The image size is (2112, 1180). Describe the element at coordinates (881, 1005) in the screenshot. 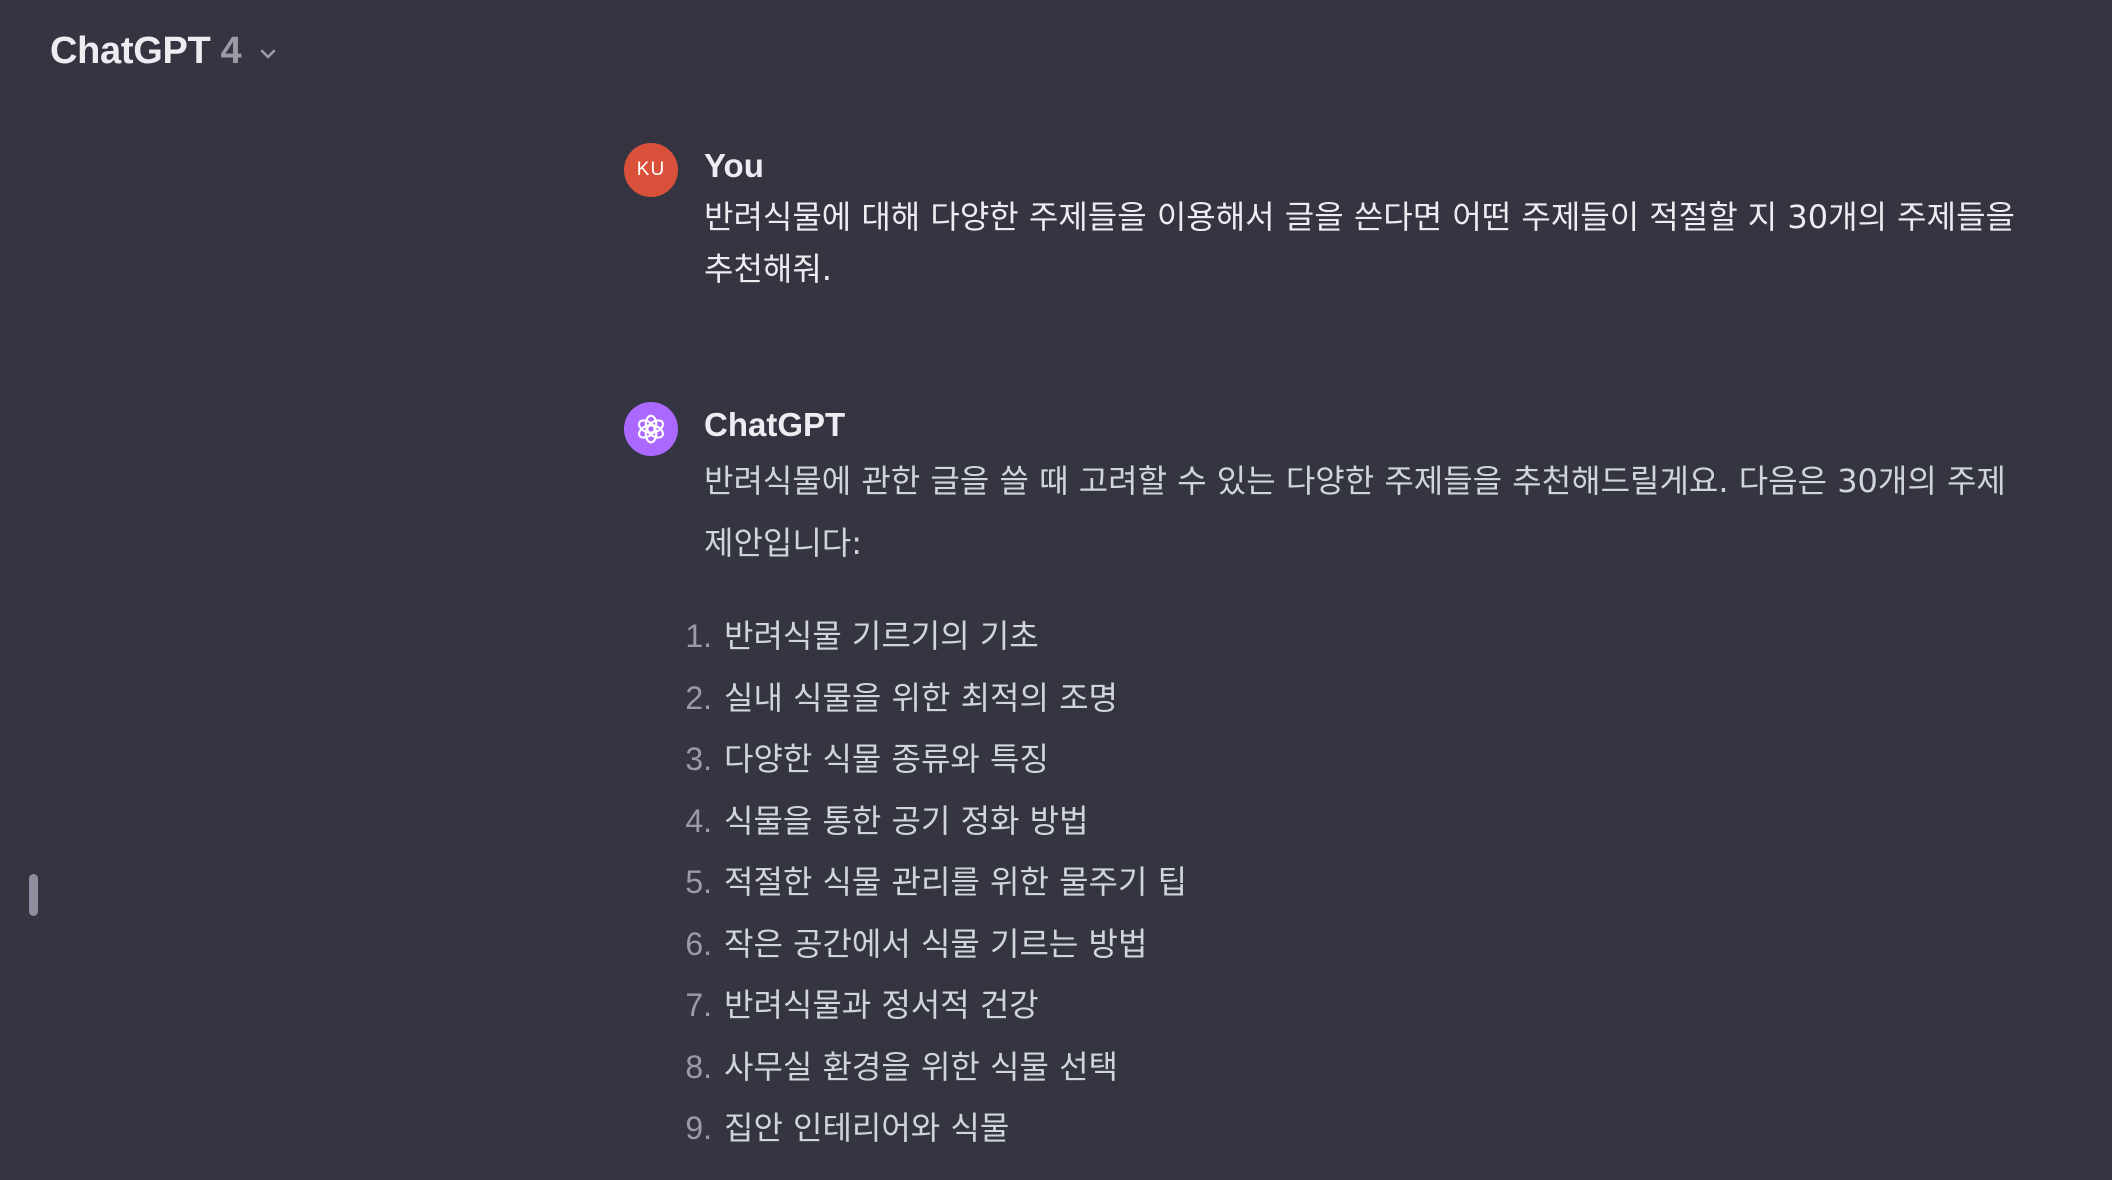

I see `list-item-text: 반려식물과 정서적 건강` at that location.